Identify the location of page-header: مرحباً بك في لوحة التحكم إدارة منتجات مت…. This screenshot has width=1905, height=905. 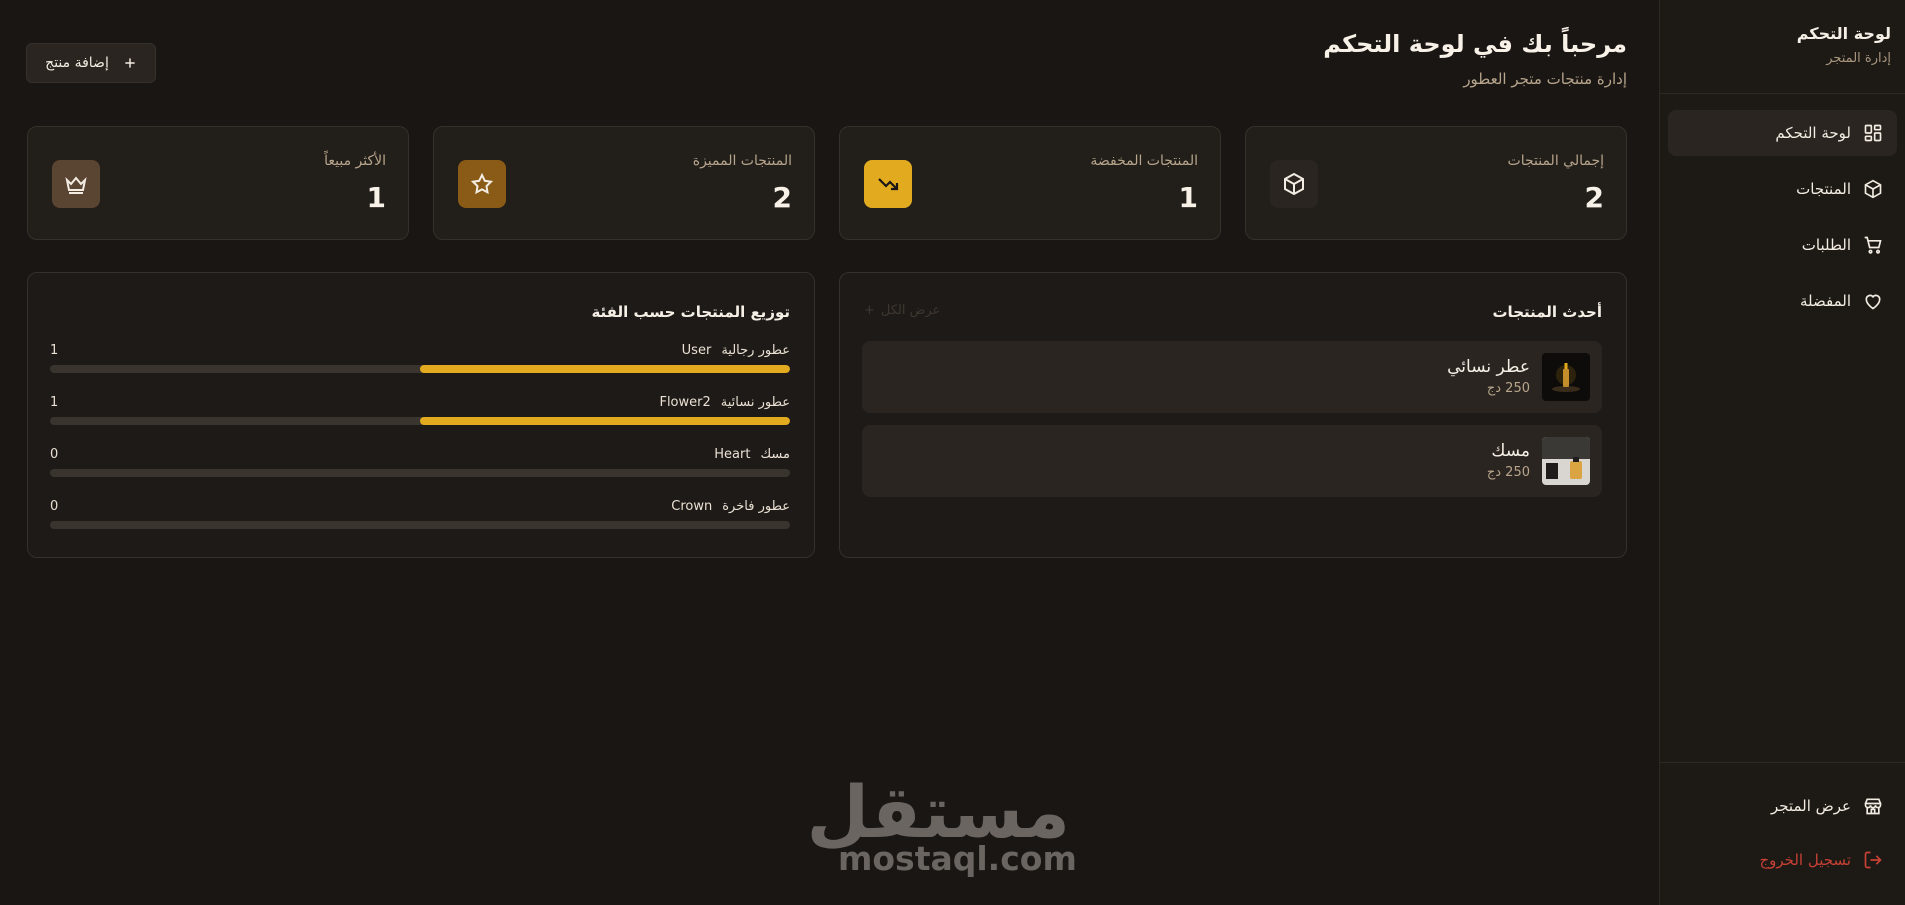
(1475, 59).